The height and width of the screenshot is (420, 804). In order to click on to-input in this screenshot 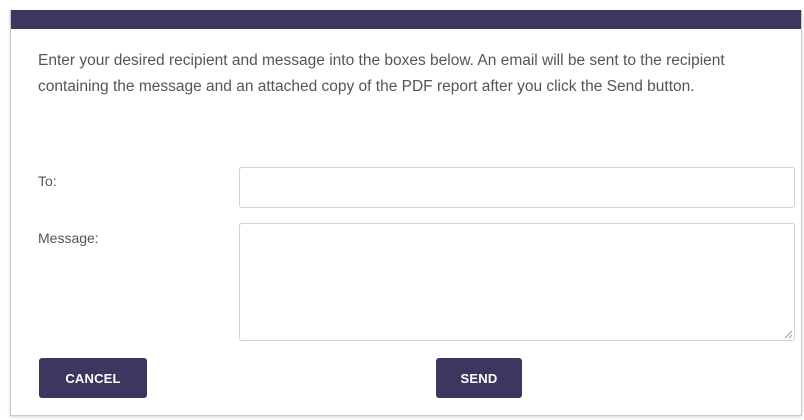, I will do `click(517, 187)`.